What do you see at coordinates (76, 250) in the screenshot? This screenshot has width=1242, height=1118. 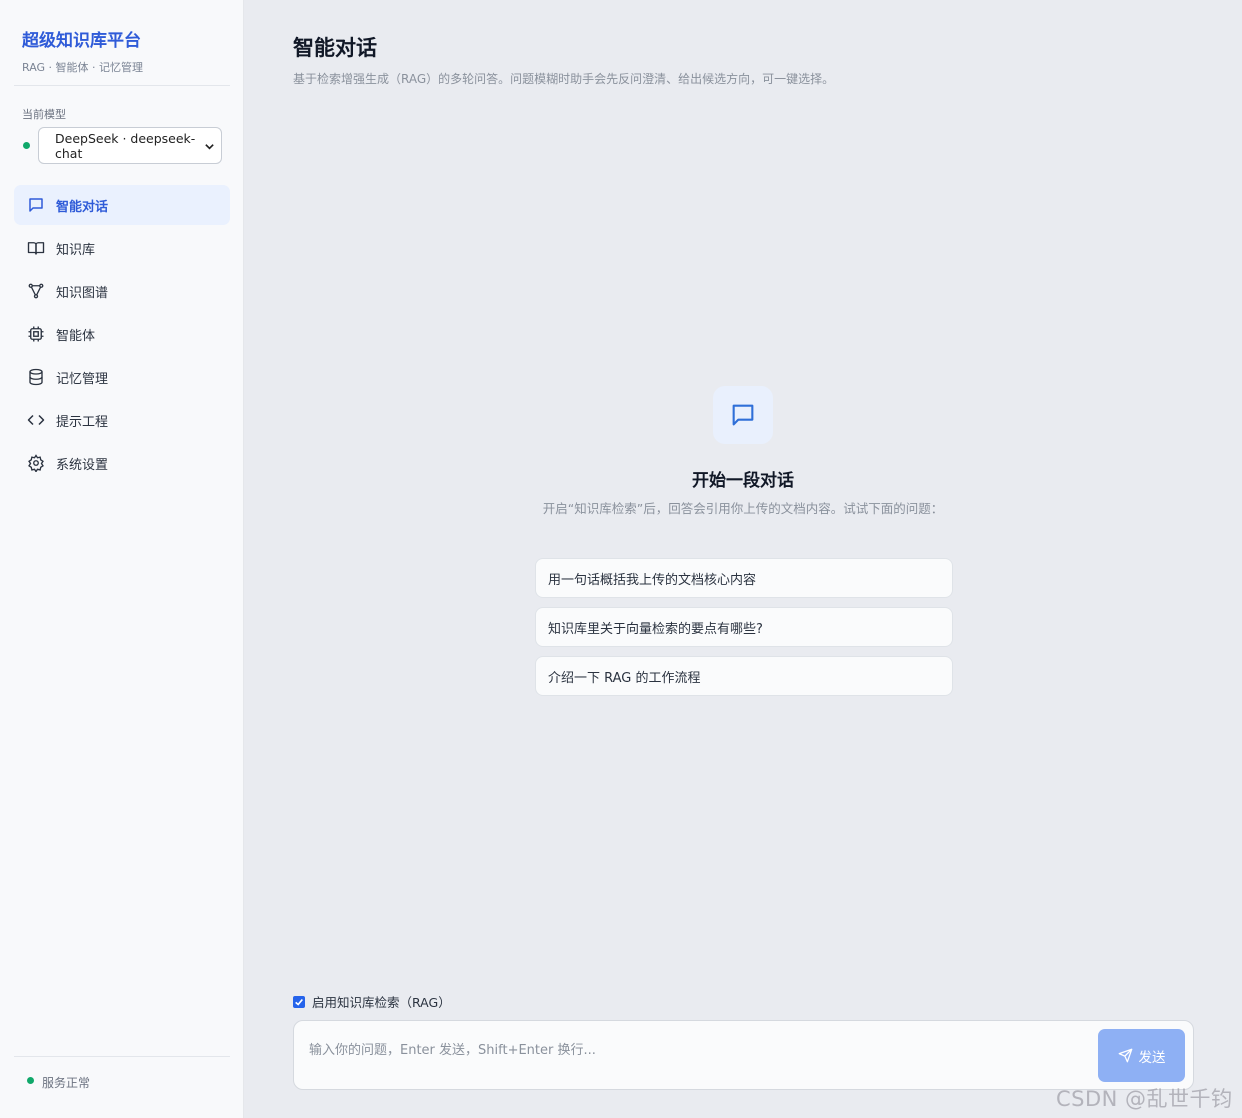 I see `sidebar-item-label: 知识库` at bounding box center [76, 250].